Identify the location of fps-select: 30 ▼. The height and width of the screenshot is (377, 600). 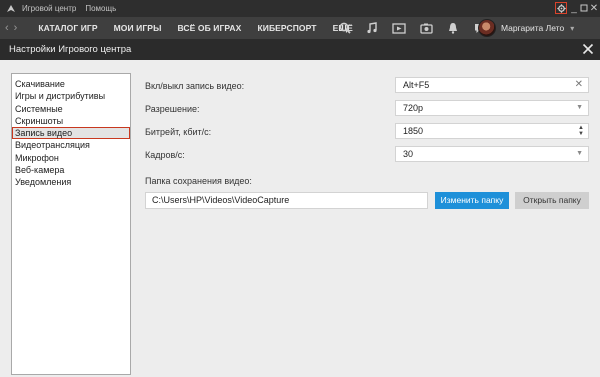
(492, 154).